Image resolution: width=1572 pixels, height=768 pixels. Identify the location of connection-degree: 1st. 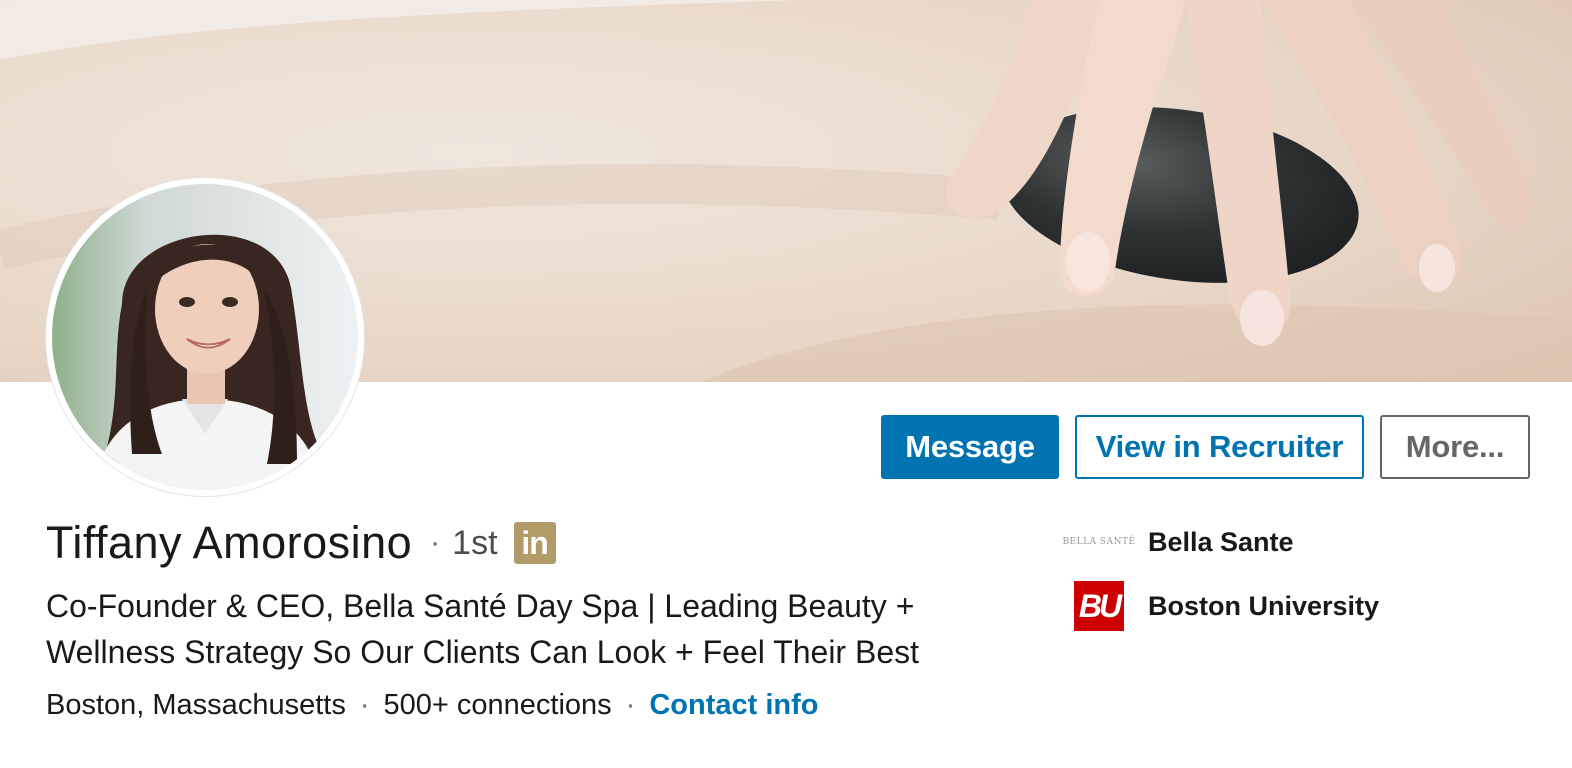
(475, 542).